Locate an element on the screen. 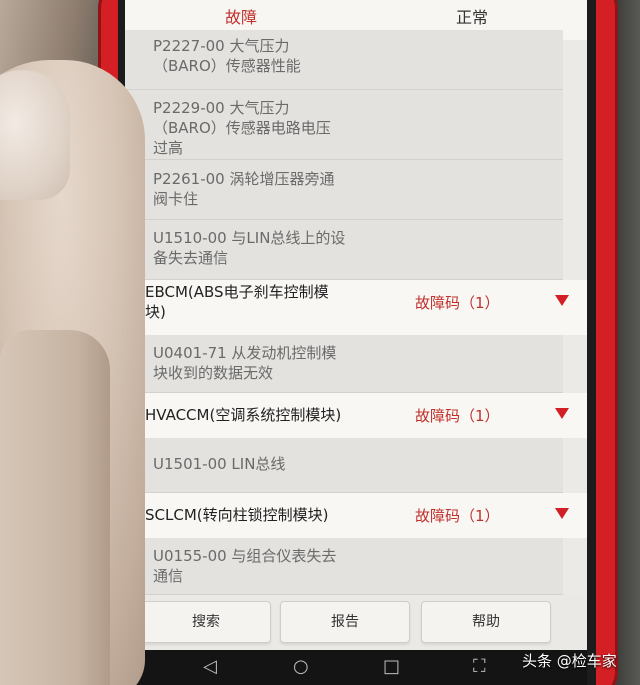  bottom-toolbar: 搜索 报告 帮助 is located at coordinates (356, 622).